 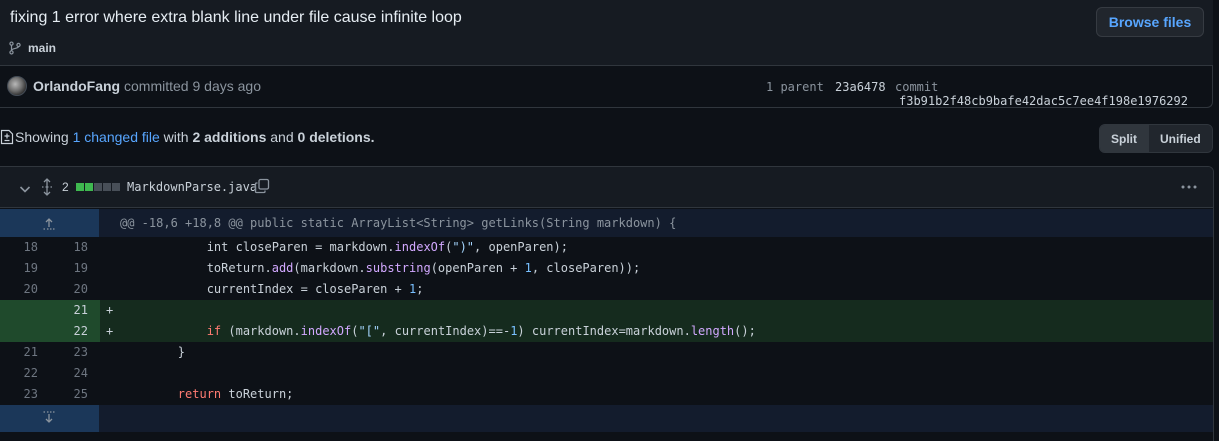 I want to click on diff-line-context: 23 25 return toReturn;, so click(x=606, y=394).